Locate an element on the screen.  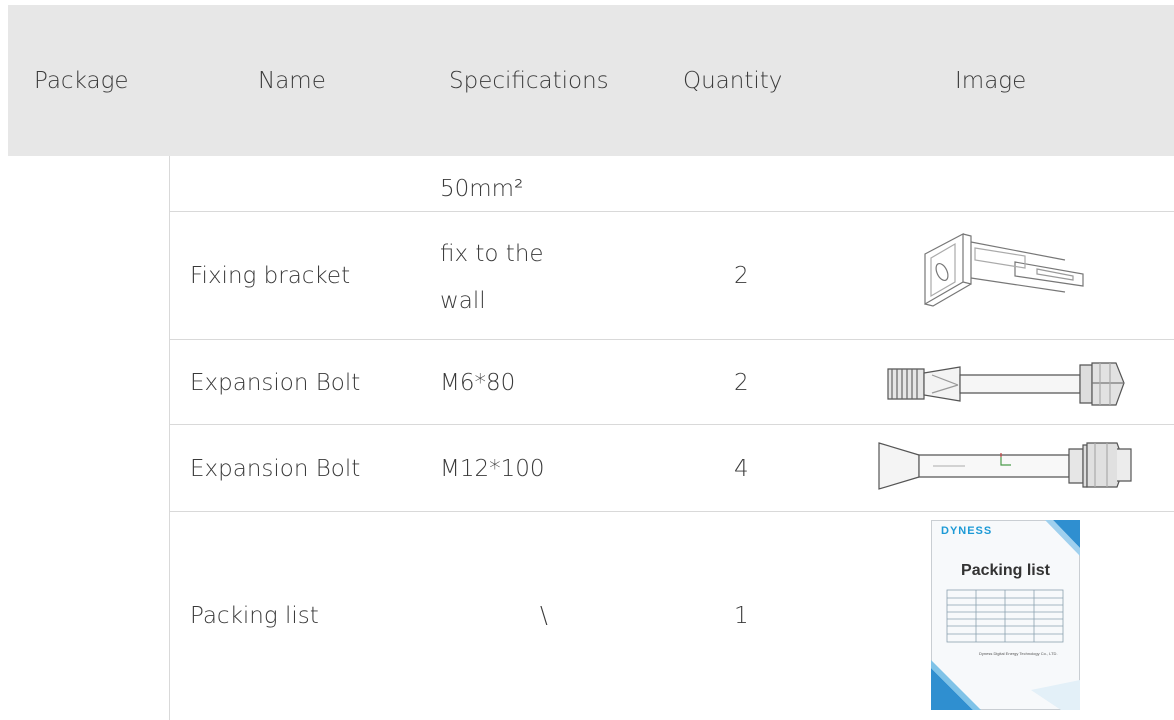
table-cell-quantity: 1 is located at coordinates (741, 616).